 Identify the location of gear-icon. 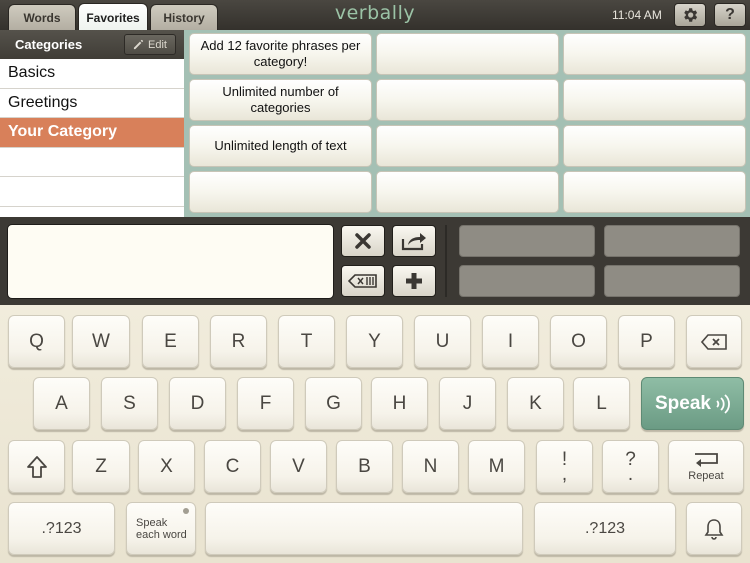
(691, 15).